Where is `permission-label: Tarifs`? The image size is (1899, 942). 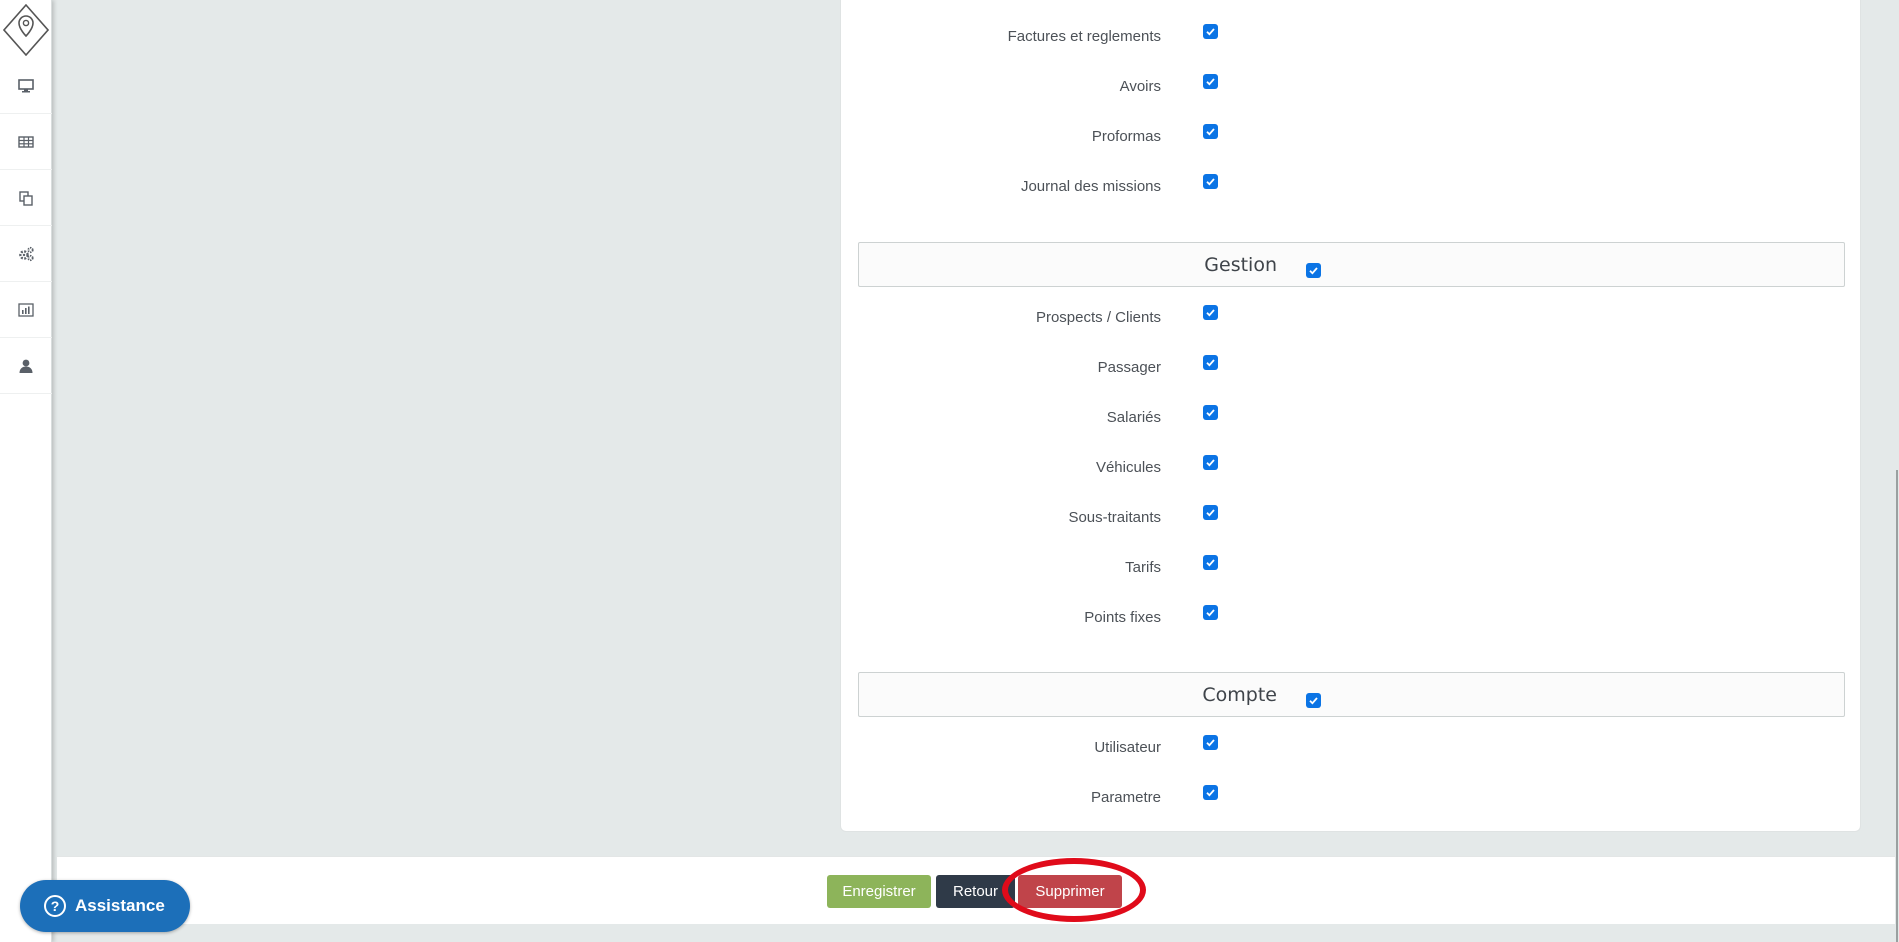
permission-label: Tarifs is located at coordinates (1143, 567).